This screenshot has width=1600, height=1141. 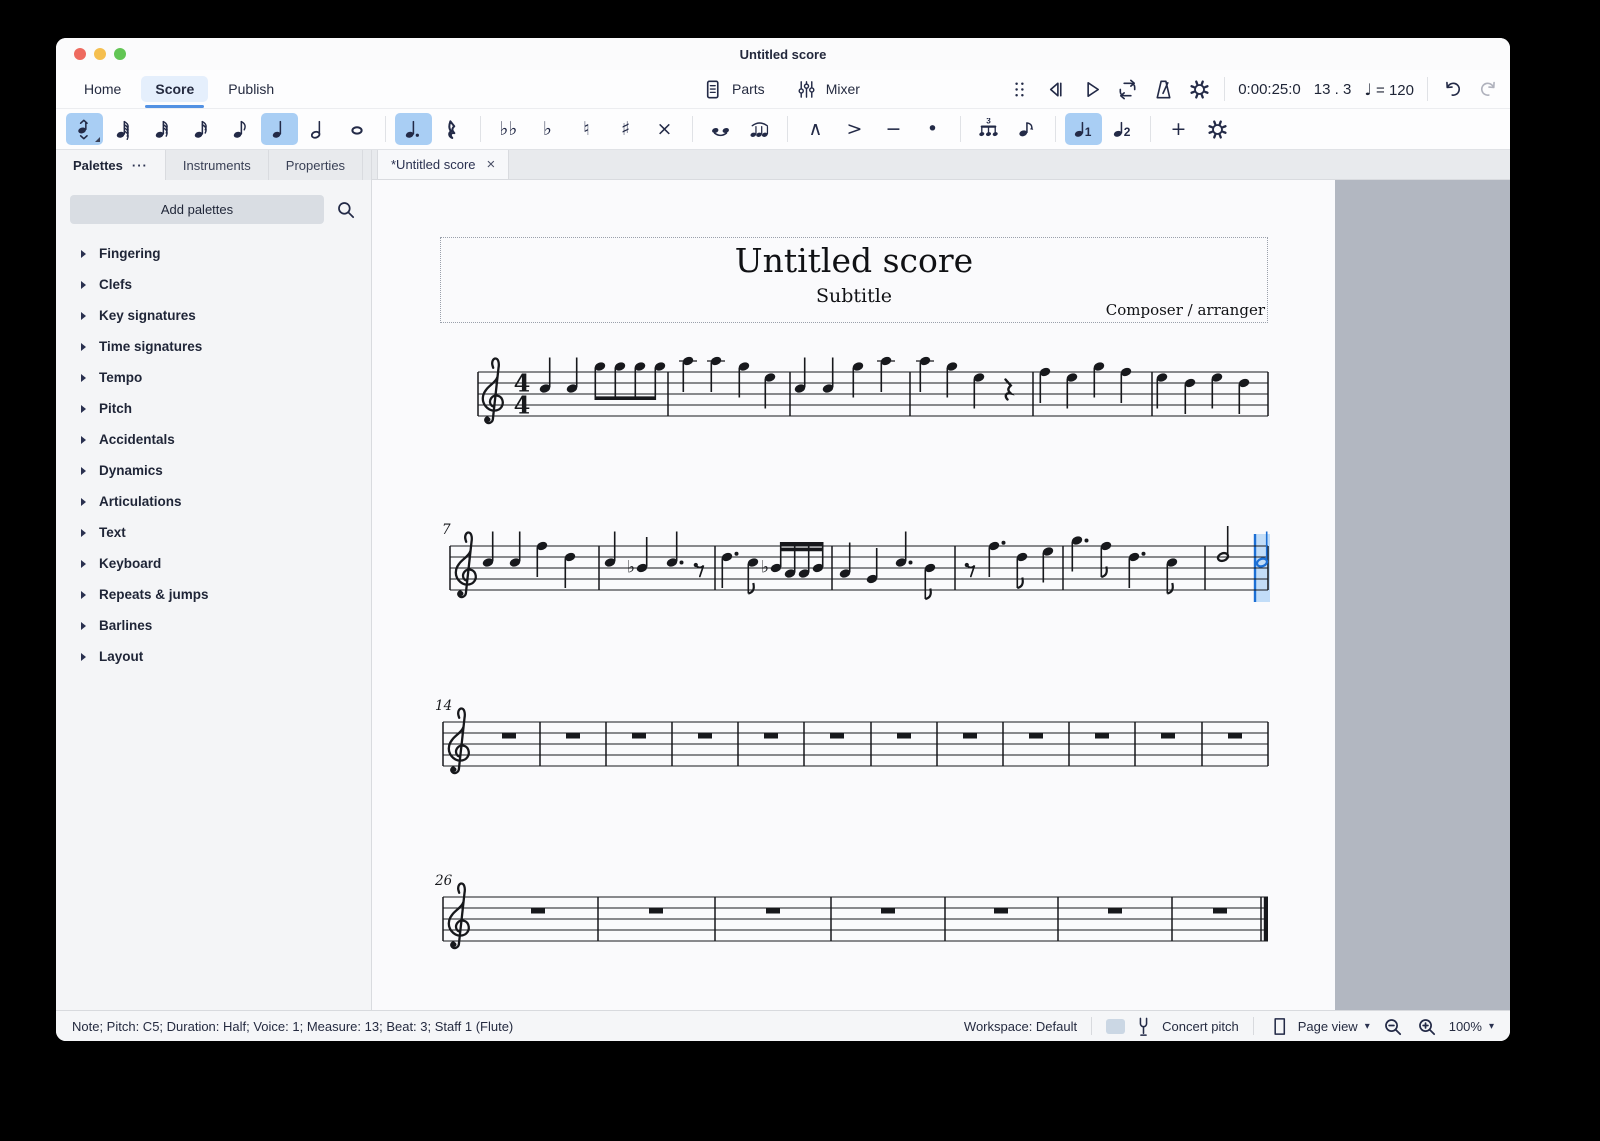 What do you see at coordinates (100, 54) in the screenshot?
I see `minimize-window-button` at bounding box center [100, 54].